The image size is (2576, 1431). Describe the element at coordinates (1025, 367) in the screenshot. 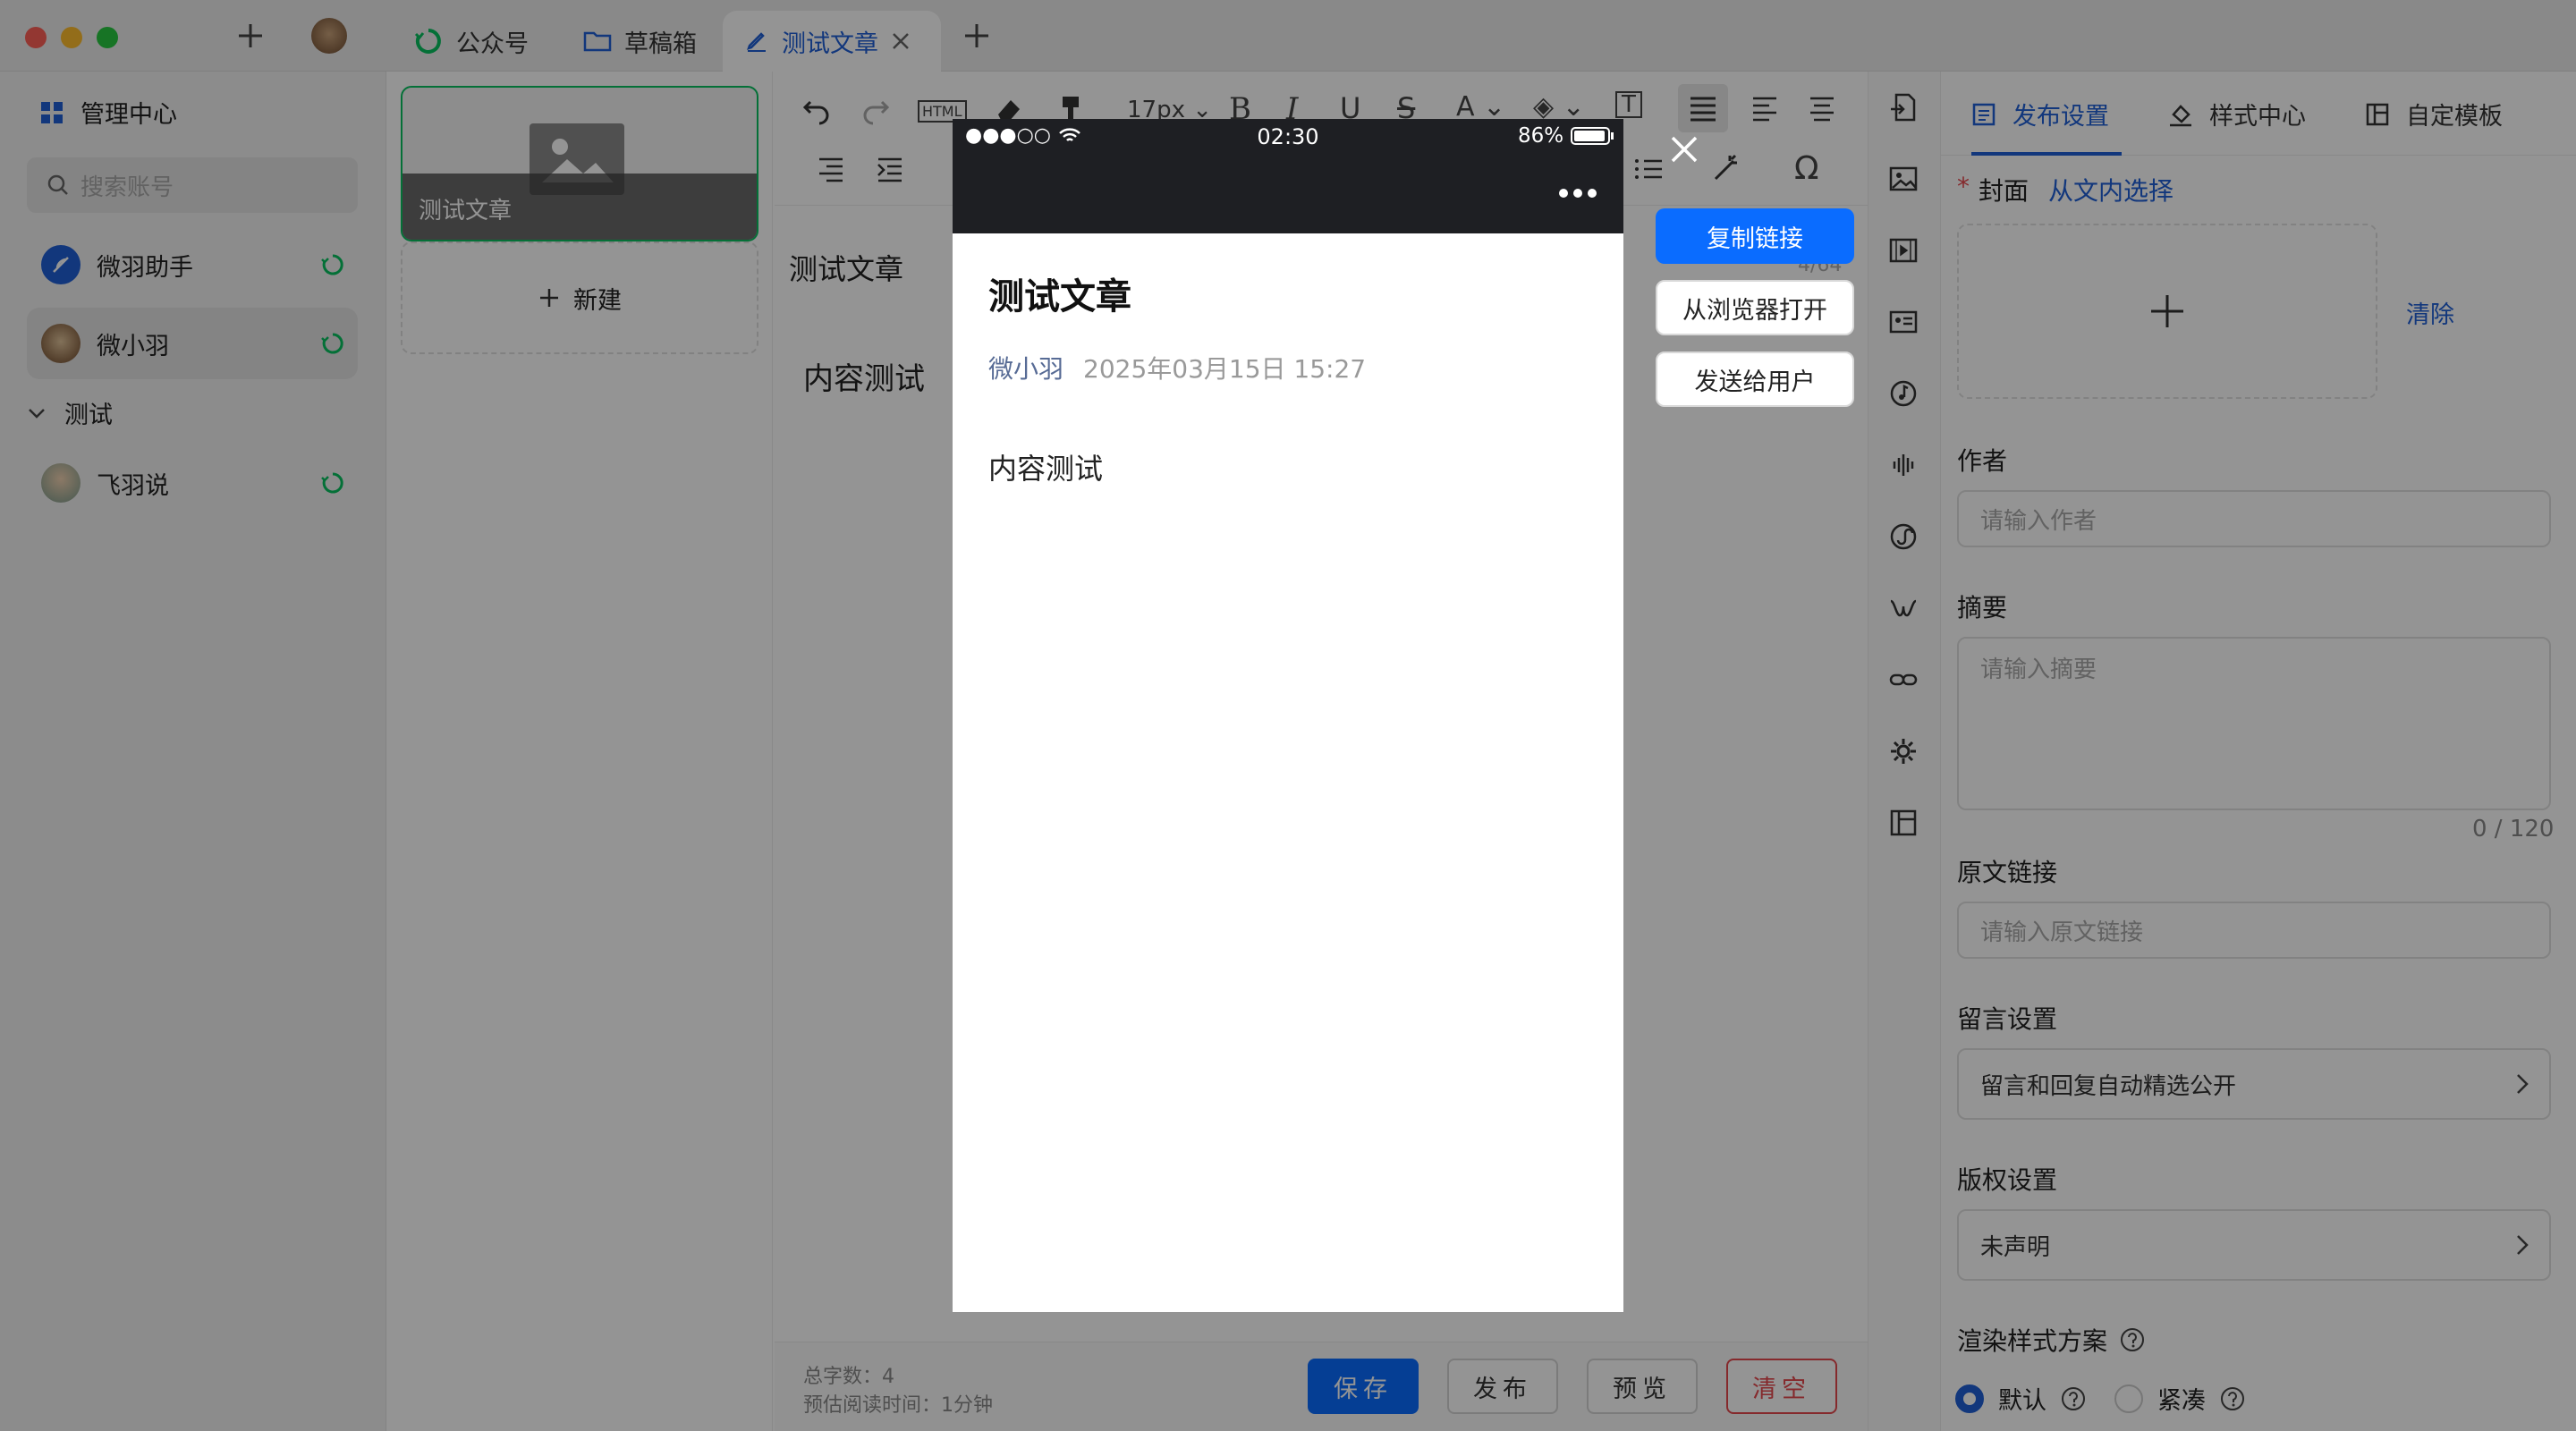

I see `preview-author: 微小羽` at that location.